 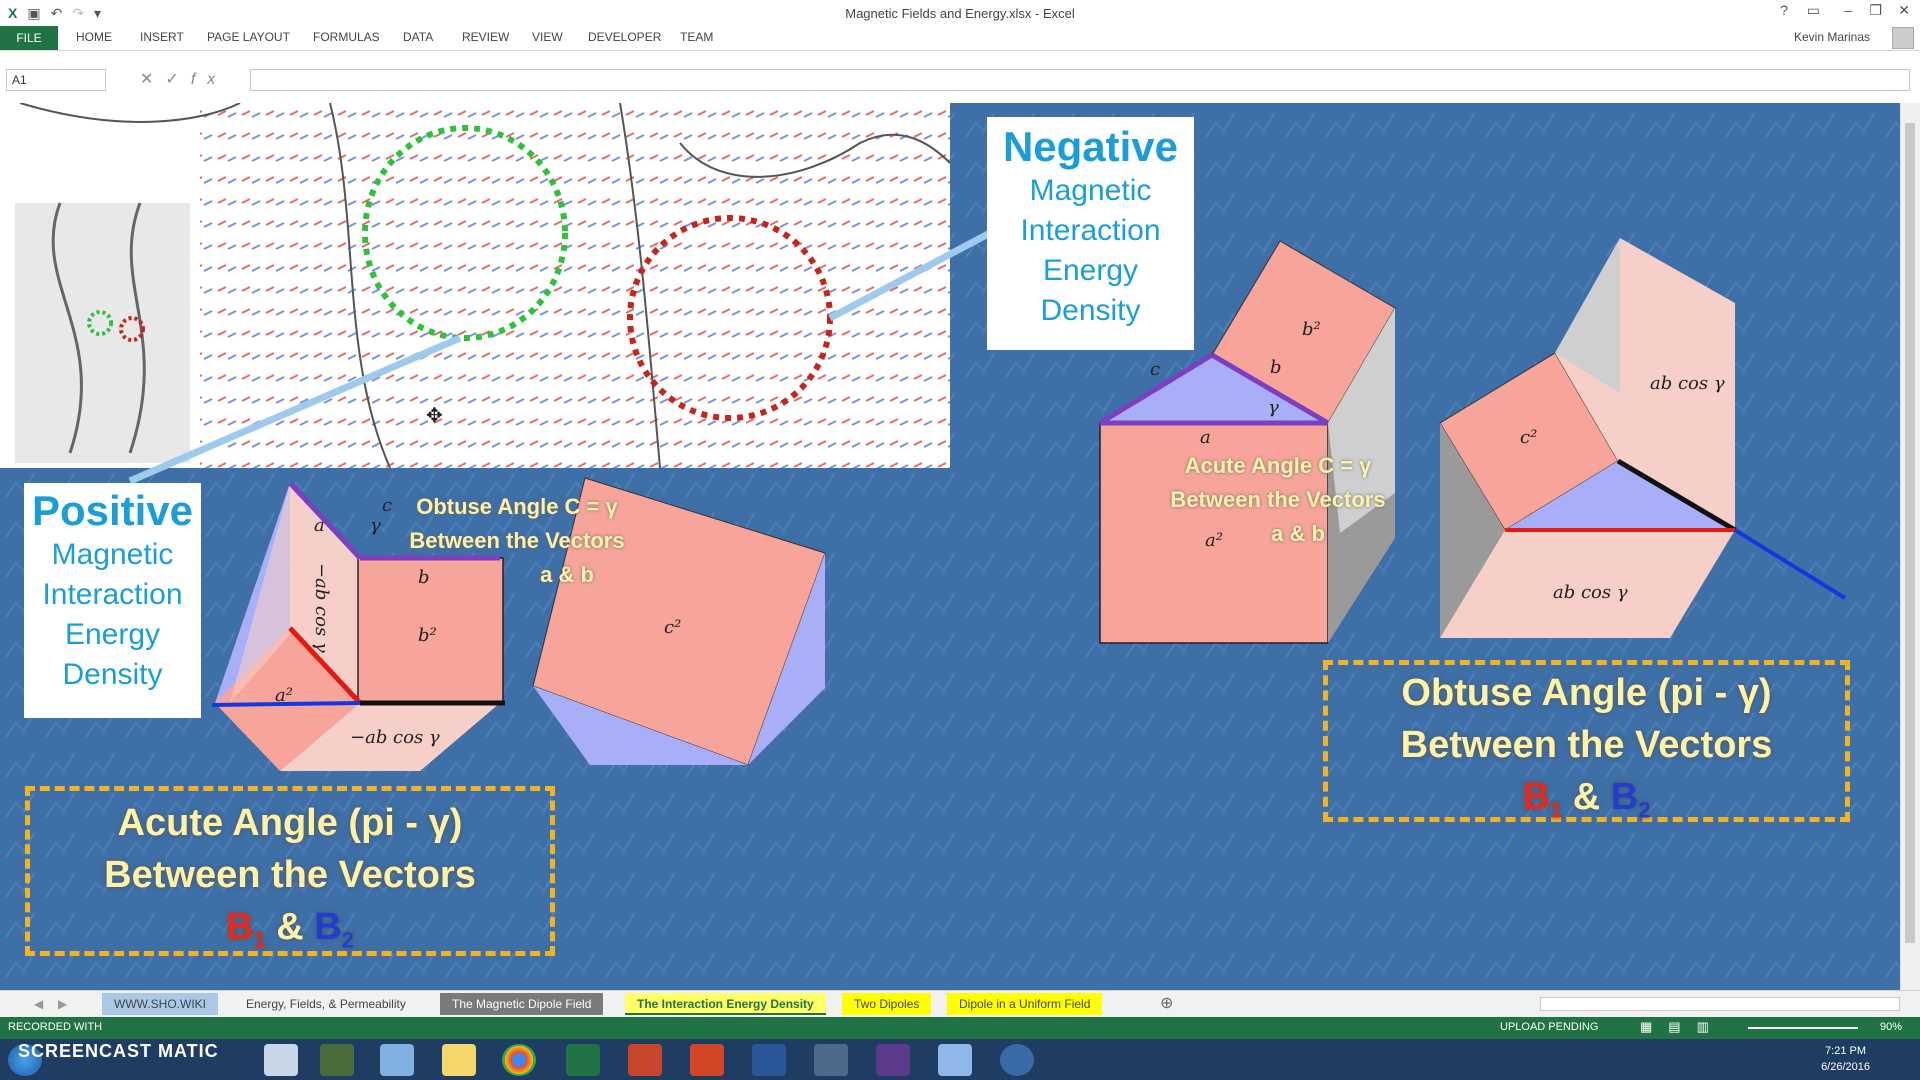 I want to click on label-abcos-top: ab cos γ, so click(x=1687, y=383).